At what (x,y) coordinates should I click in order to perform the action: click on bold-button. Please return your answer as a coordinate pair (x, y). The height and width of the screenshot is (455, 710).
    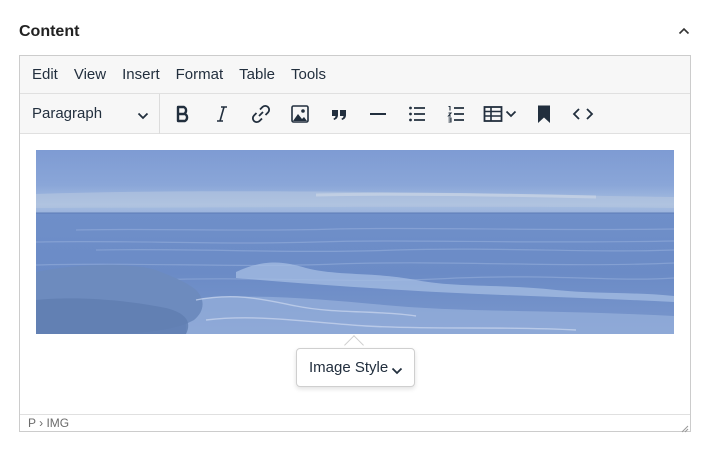
    Looking at the image, I should click on (183, 114).